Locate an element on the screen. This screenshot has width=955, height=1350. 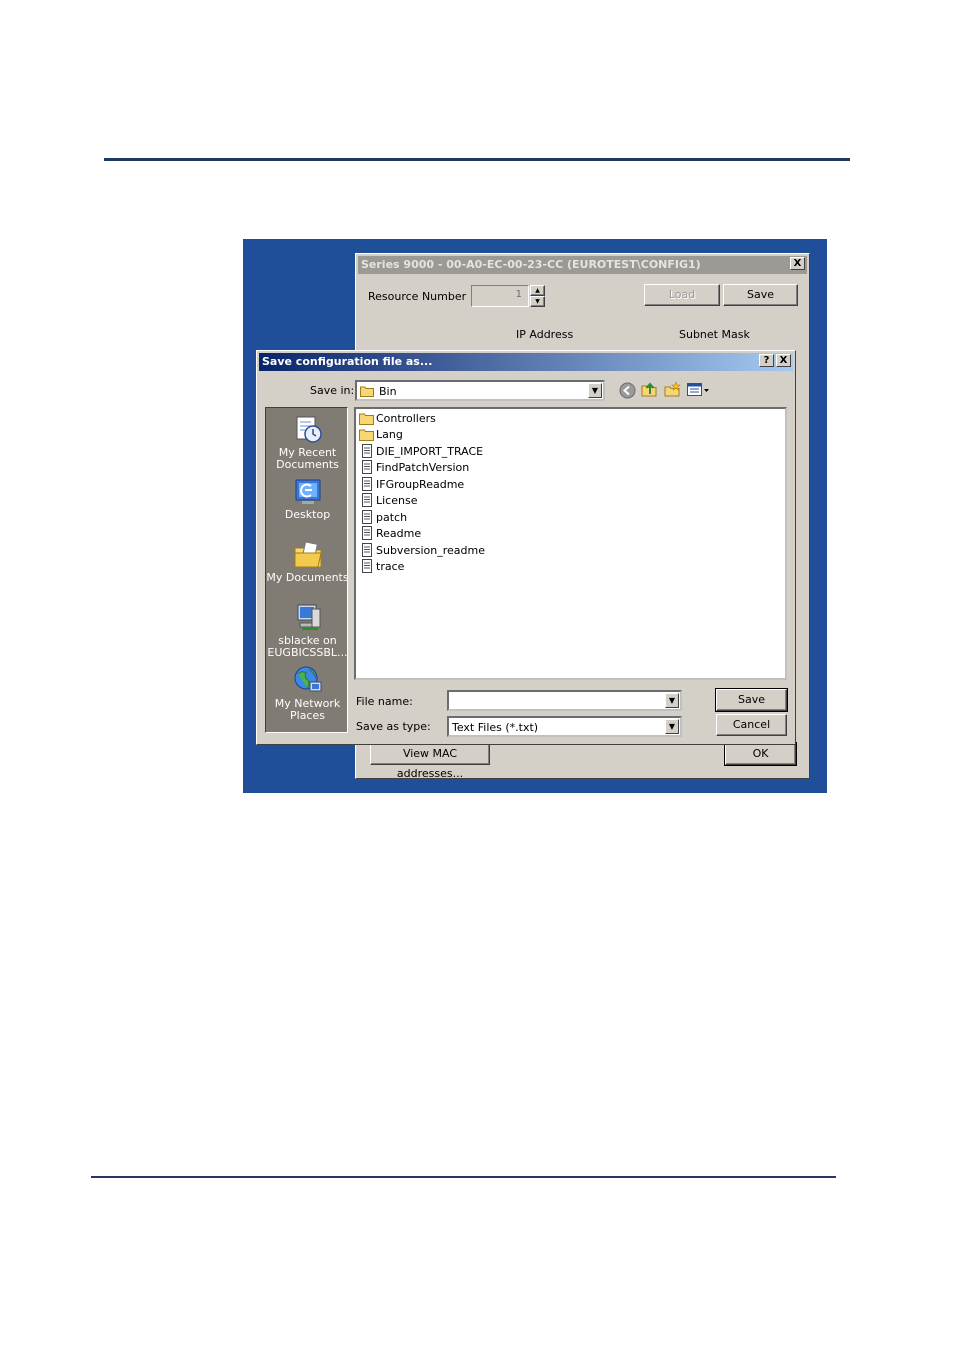
place-my-documents: My Documents is located at coordinates (307, 562).